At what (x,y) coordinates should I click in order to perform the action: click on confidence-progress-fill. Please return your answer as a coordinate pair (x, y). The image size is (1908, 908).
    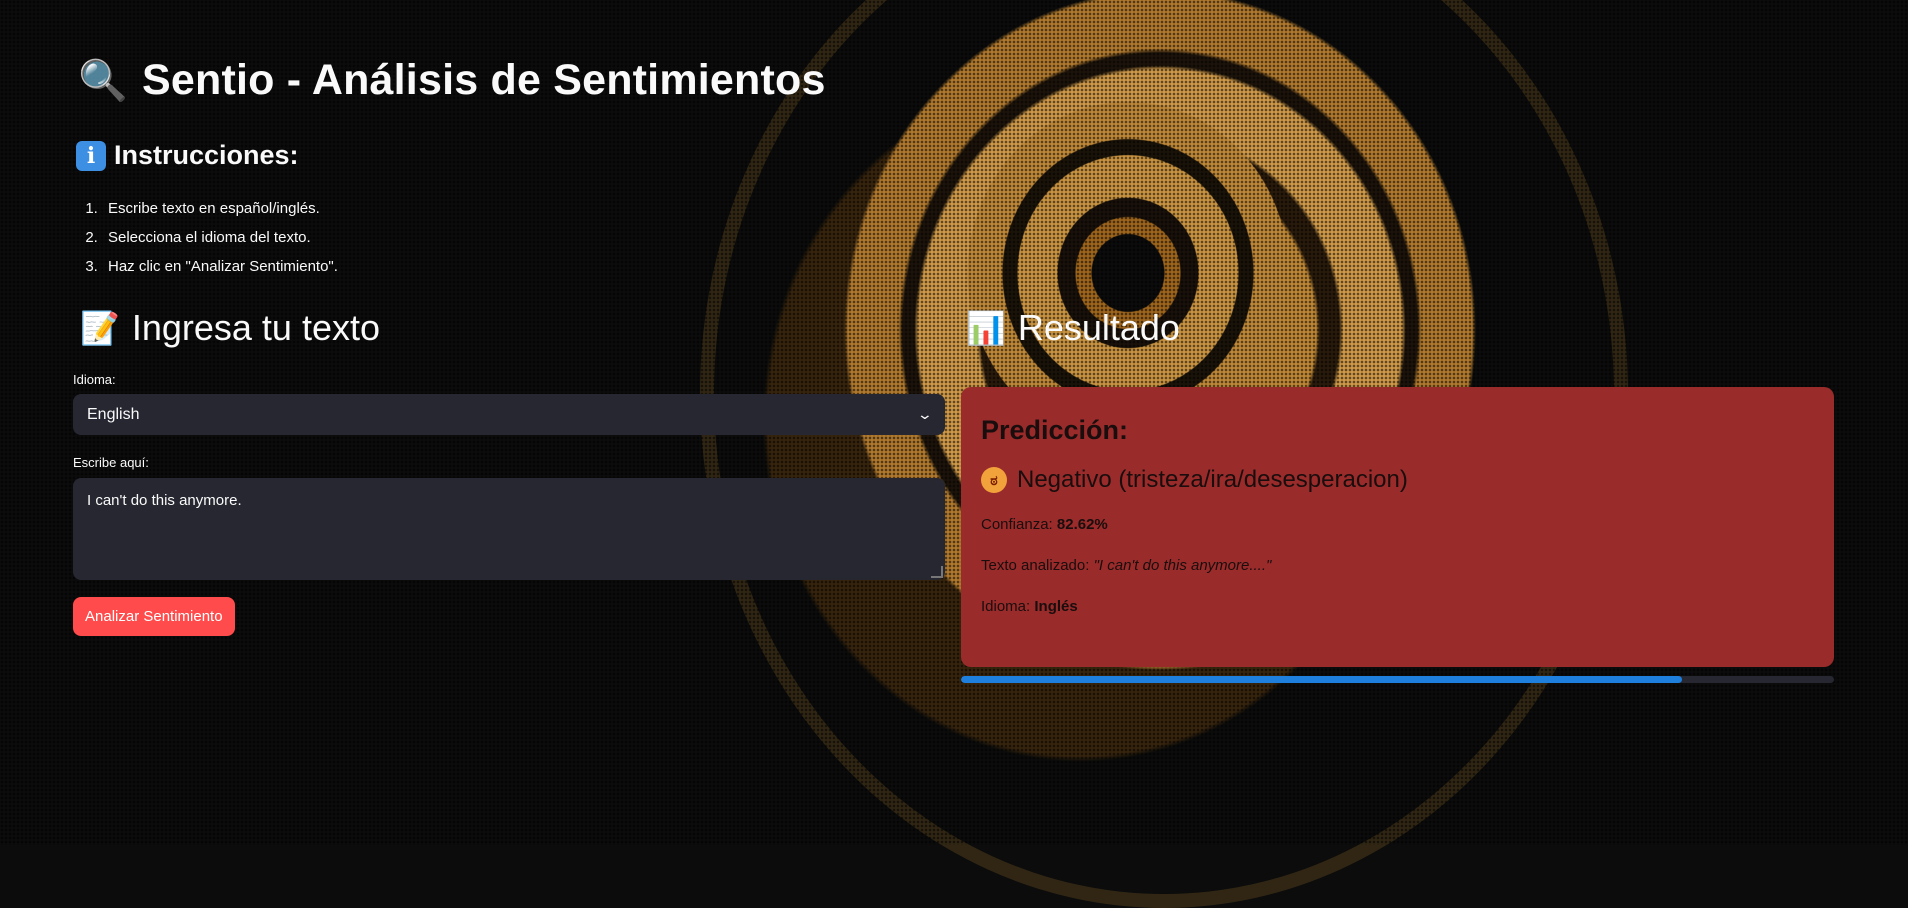
    Looking at the image, I should click on (1322, 679).